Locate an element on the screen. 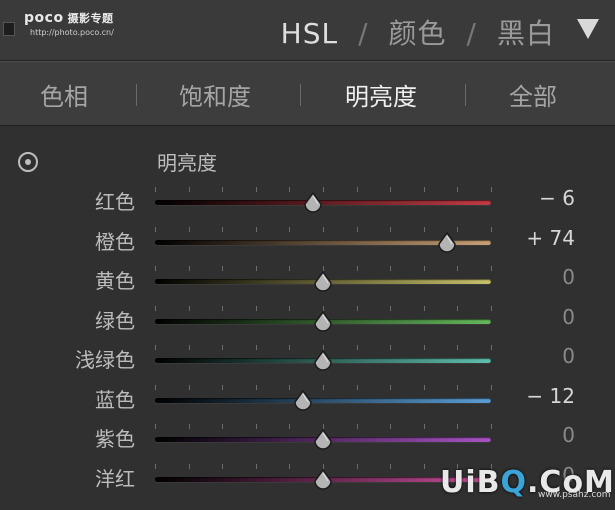 The image size is (615, 510). subtab-all: 全部 is located at coordinates (533, 94).